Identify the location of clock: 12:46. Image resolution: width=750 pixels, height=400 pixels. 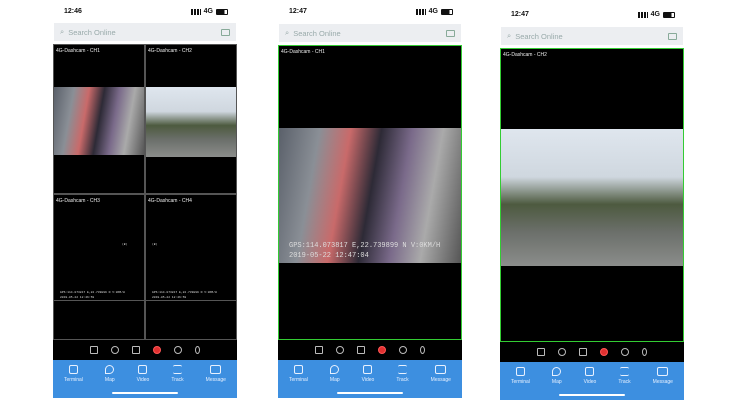
(73, 11).